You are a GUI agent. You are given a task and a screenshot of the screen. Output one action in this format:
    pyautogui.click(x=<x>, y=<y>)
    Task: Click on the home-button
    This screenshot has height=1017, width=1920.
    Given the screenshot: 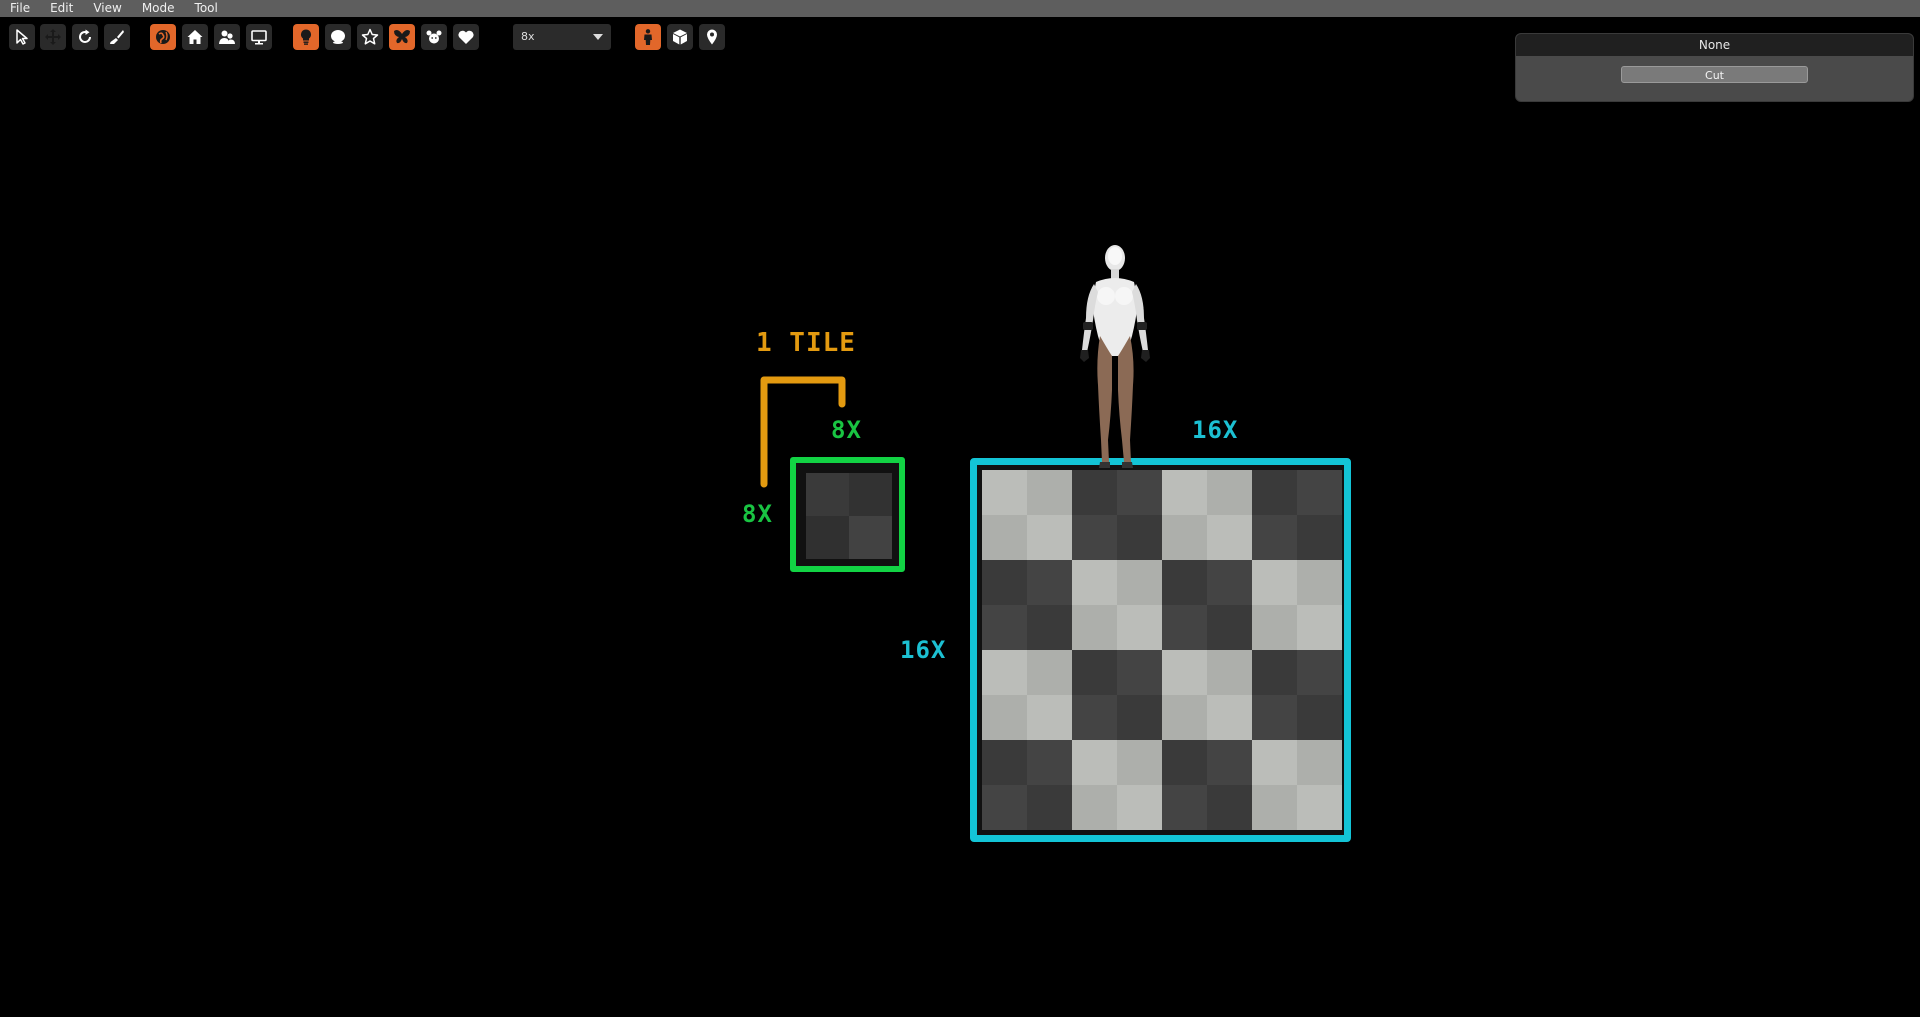 What is the action you would take?
    pyautogui.click(x=195, y=37)
    